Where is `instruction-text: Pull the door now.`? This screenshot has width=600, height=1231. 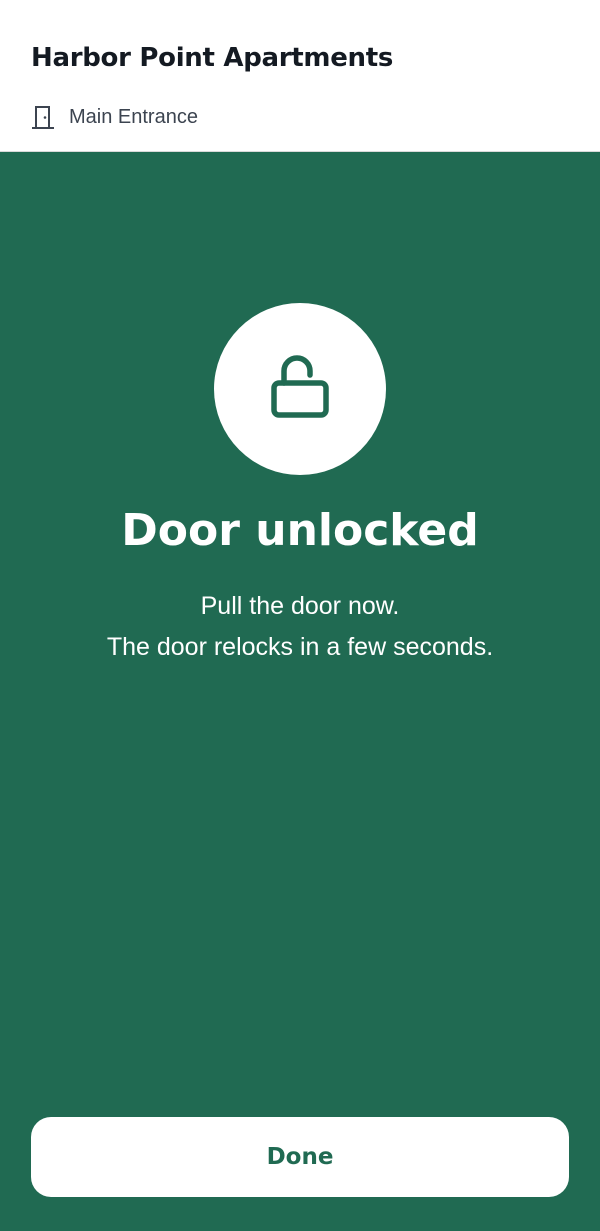 instruction-text: Pull the door now. is located at coordinates (300, 606).